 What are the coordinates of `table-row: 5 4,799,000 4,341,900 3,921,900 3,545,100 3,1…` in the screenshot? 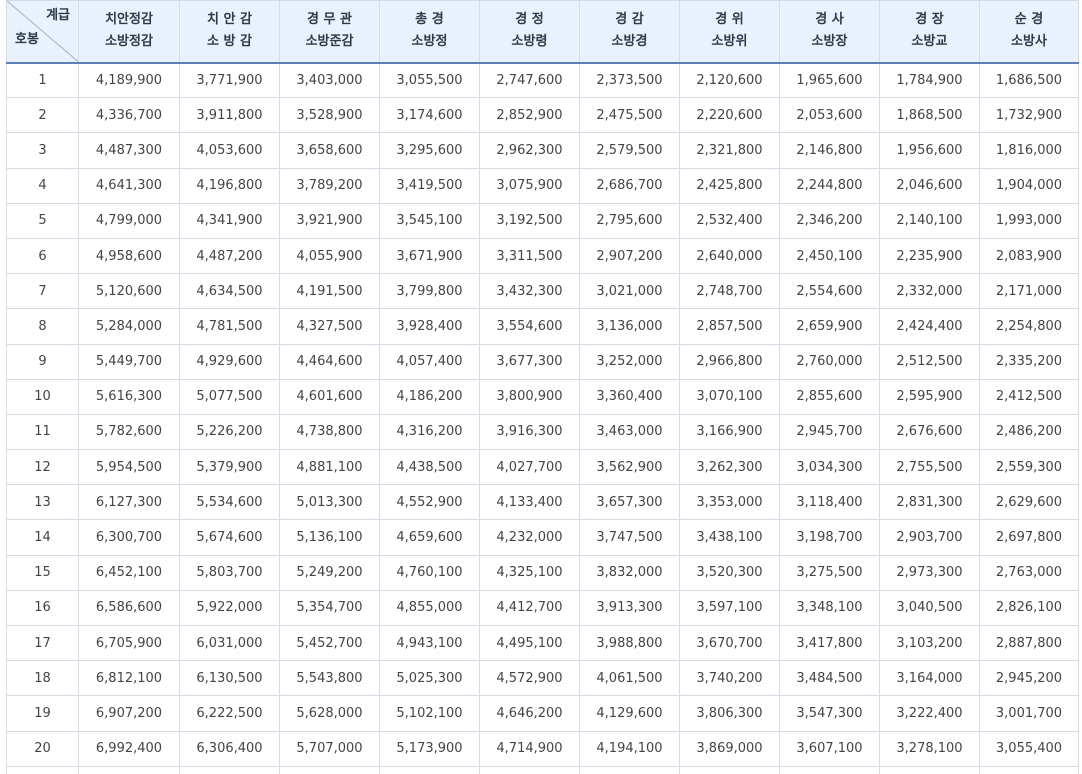 It's located at (542, 220).